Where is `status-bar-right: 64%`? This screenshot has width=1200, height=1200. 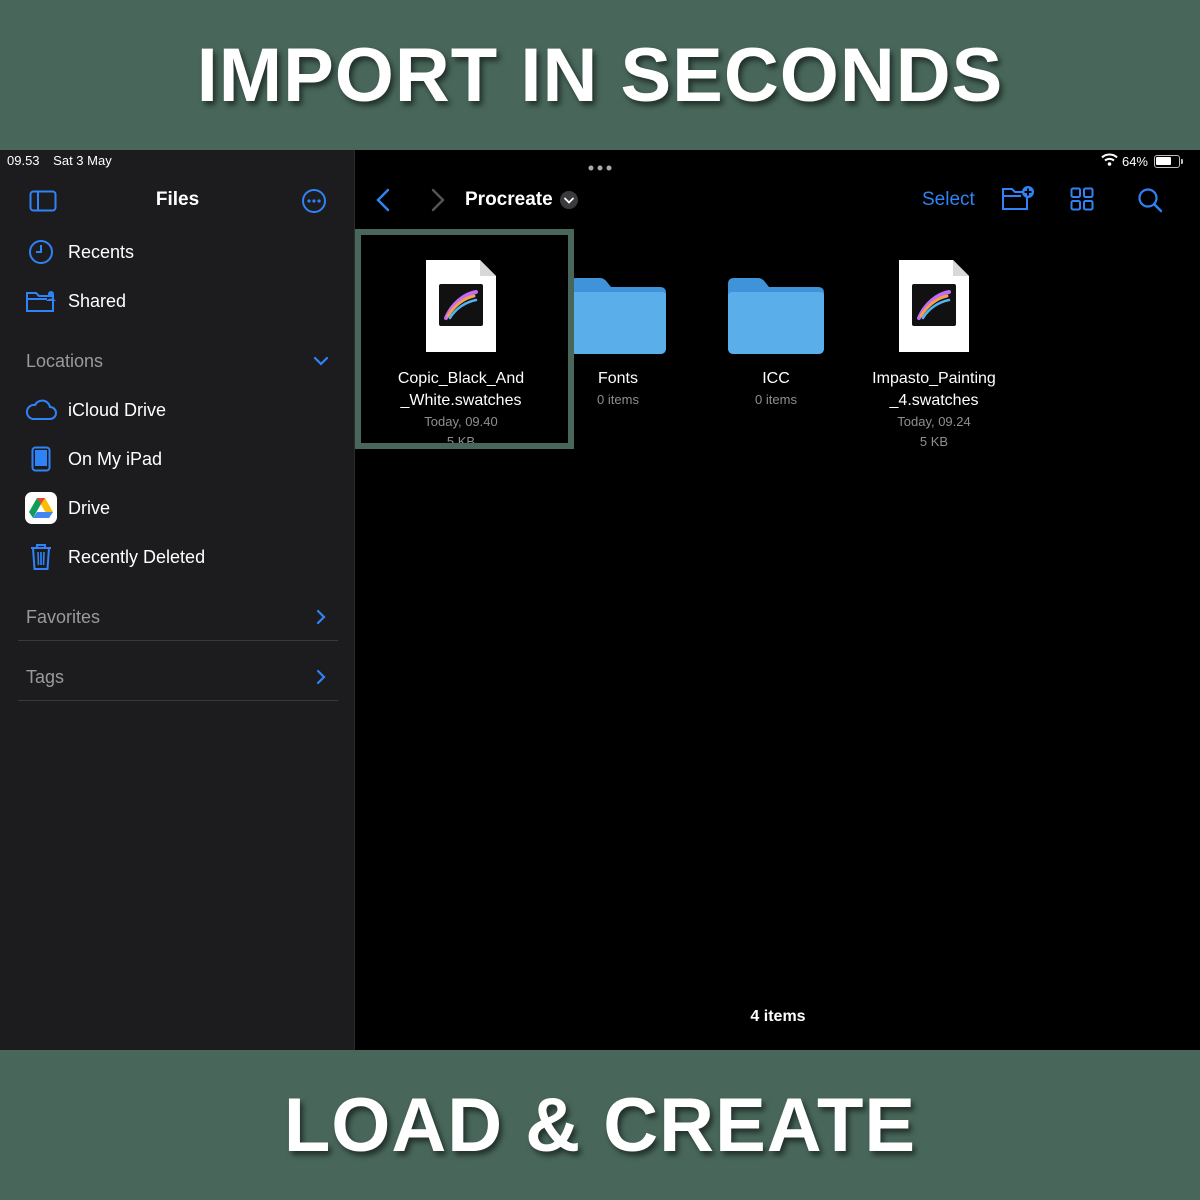 status-bar-right: 64% is located at coordinates (1142, 161).